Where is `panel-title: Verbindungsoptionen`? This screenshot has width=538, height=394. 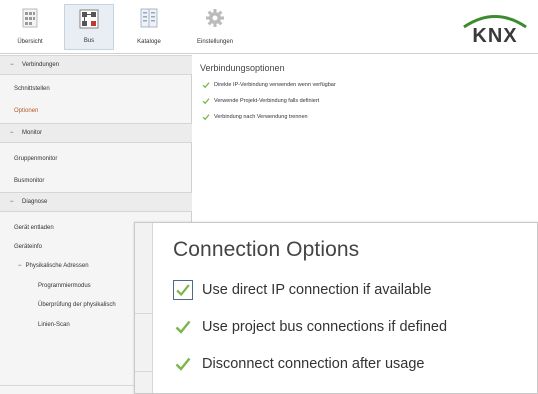 panel-title: Verbindungsoptionen is located at coordinates (242, 68).